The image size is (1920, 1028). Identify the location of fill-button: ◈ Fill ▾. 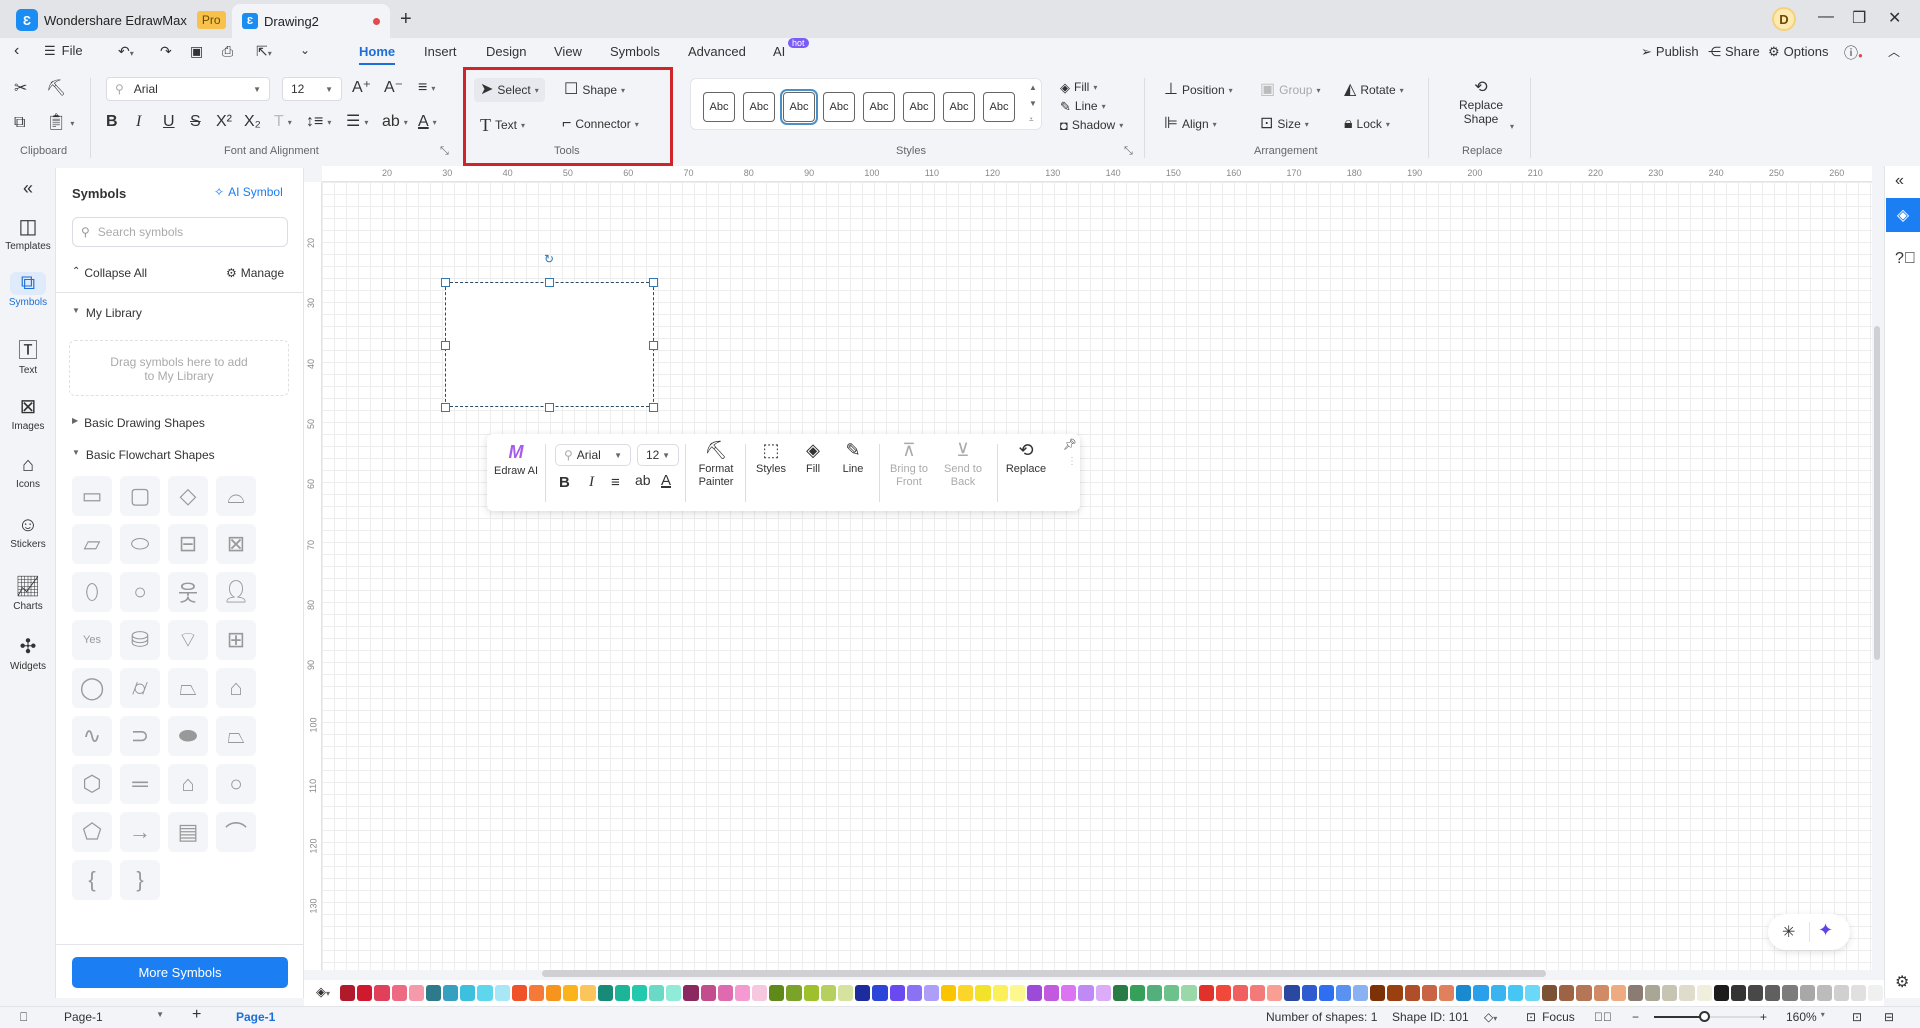
(1078, 87).